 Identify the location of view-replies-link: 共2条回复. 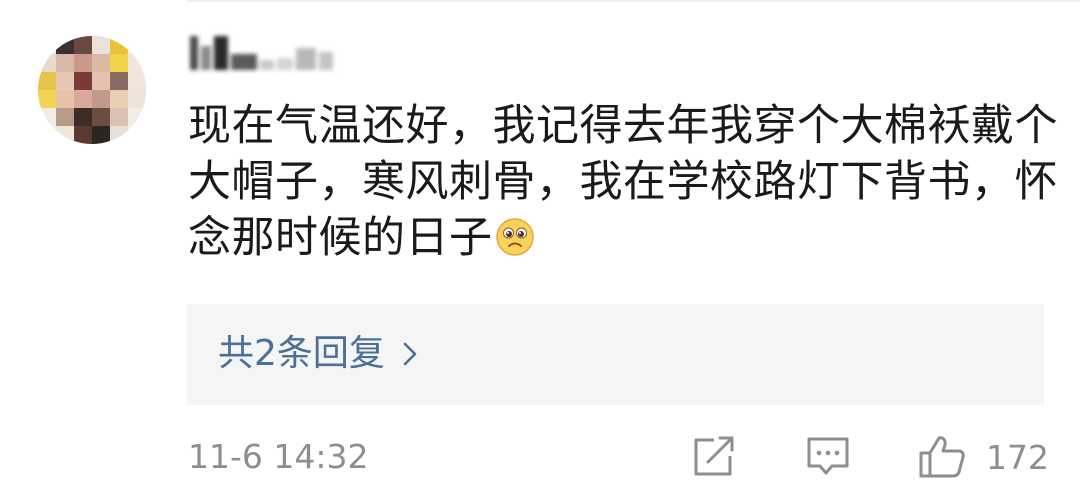
(317, 354).